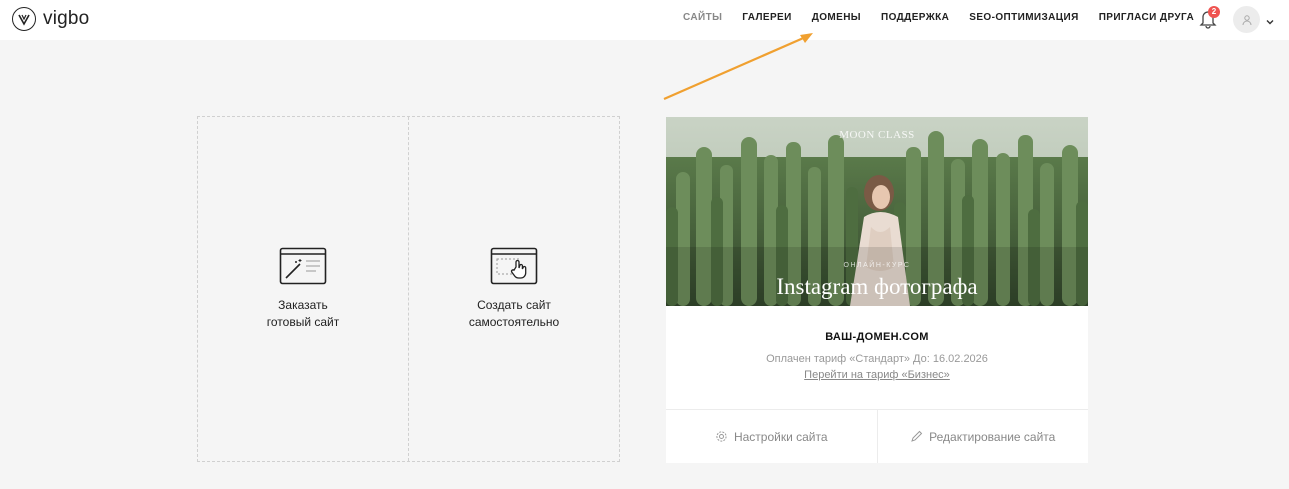 The image size is (1289, 489). What do you see at coordinates (1214, 12) in the screenshot?
I see `notification-badge: 2` at bounding box center [1214, 12].